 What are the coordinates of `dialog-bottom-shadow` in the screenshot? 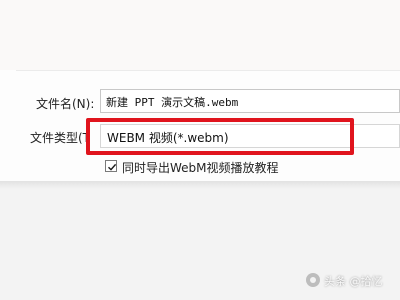 It's located at (200, 185).